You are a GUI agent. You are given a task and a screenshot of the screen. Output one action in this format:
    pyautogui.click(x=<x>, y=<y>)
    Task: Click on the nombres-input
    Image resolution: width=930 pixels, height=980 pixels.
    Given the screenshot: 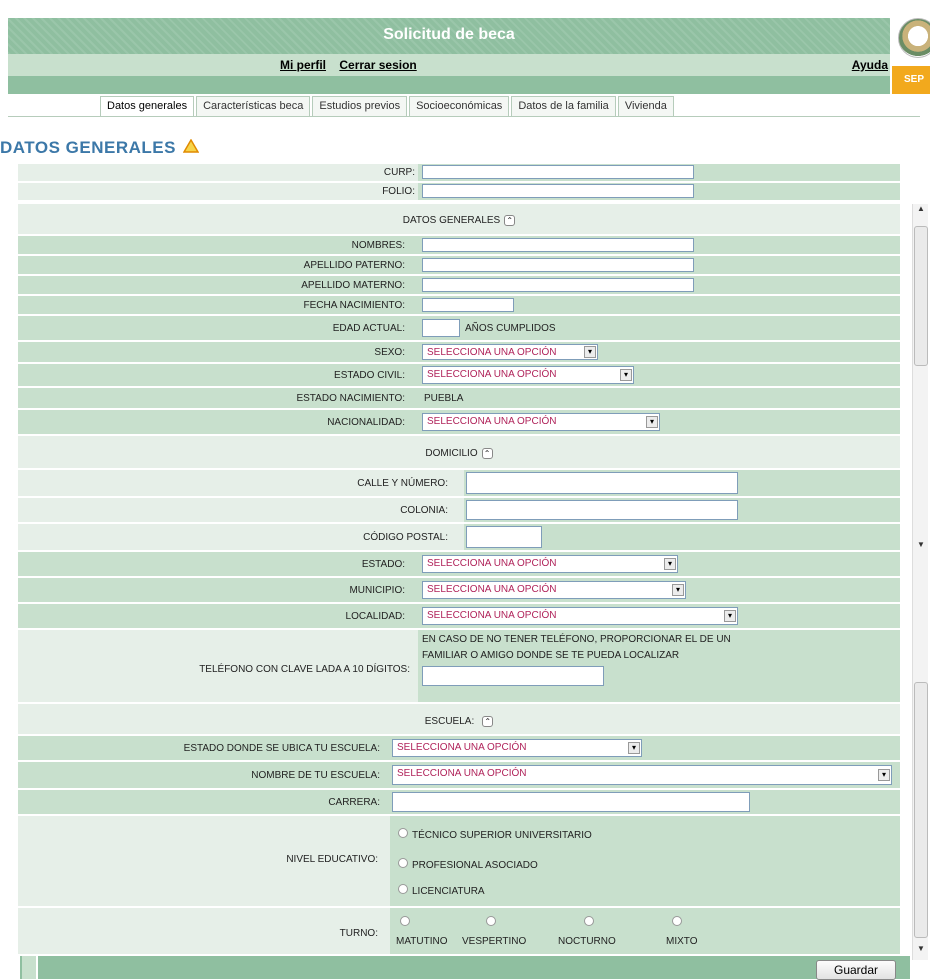 What is the action you would take?
    pyautogui.click(x=558, y=245)
    